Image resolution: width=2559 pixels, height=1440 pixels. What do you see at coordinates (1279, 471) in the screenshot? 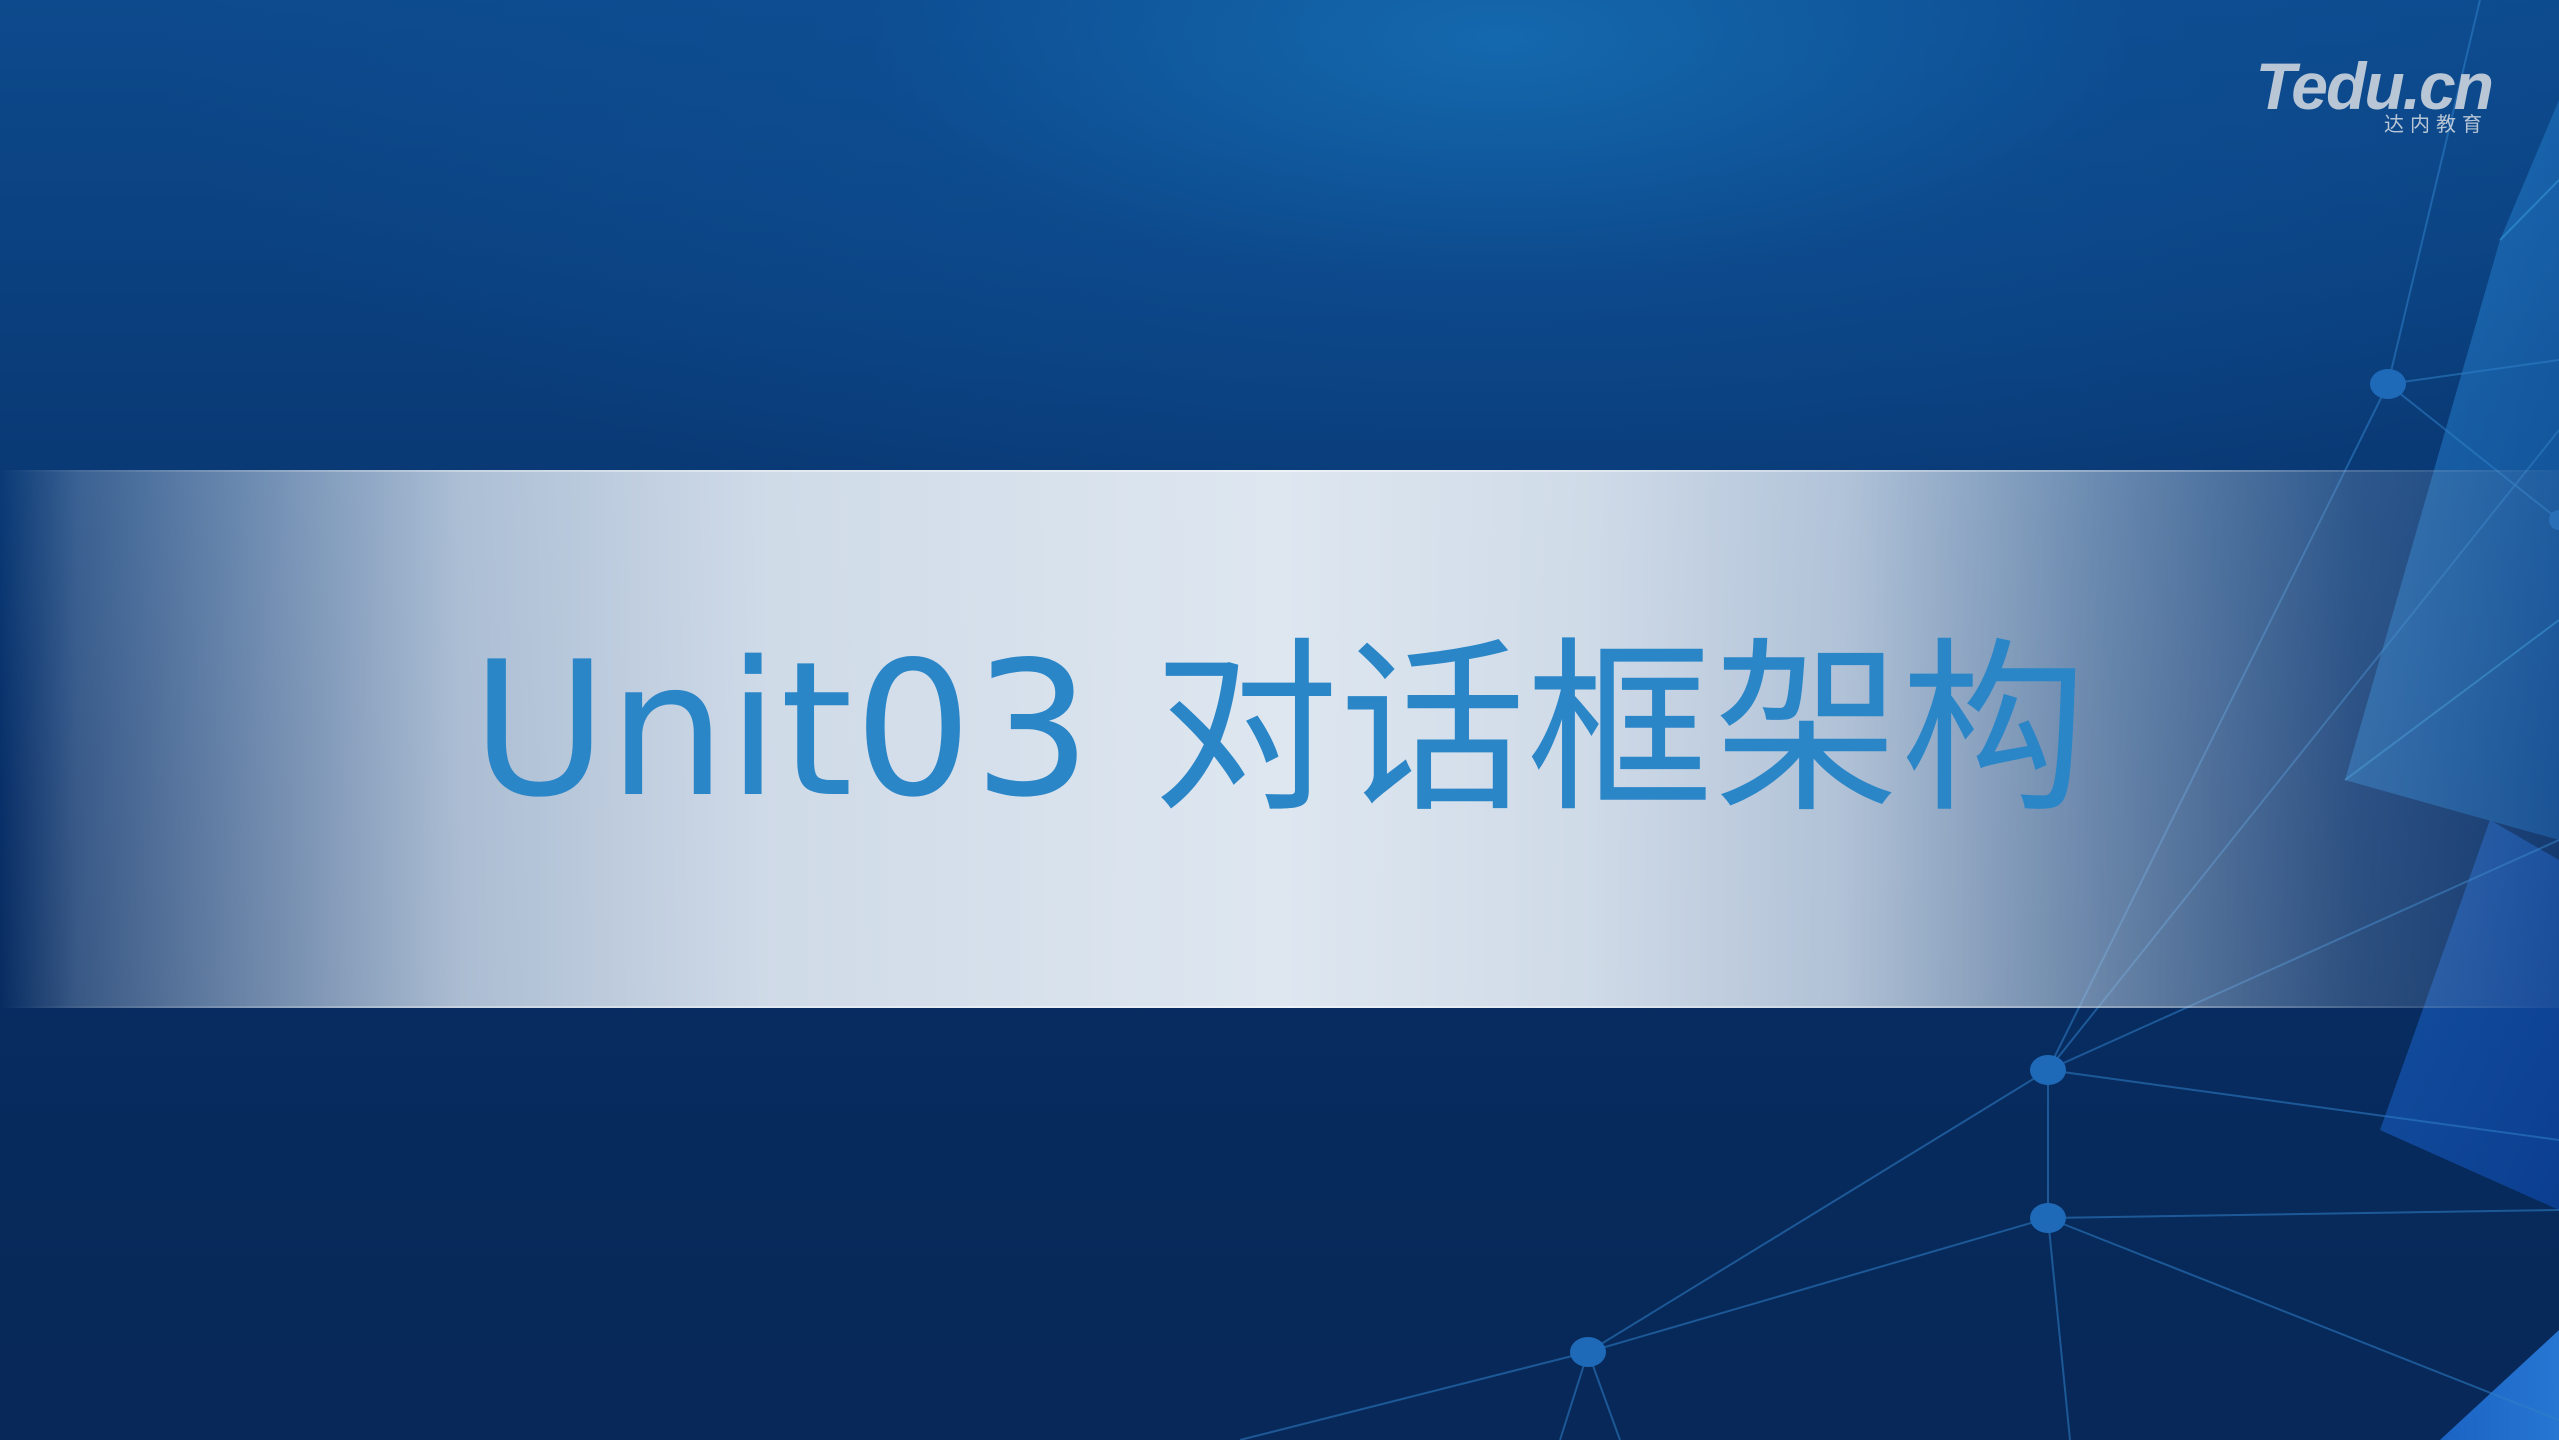
I see `band-top-edge` at bounding box center [1279, 471].